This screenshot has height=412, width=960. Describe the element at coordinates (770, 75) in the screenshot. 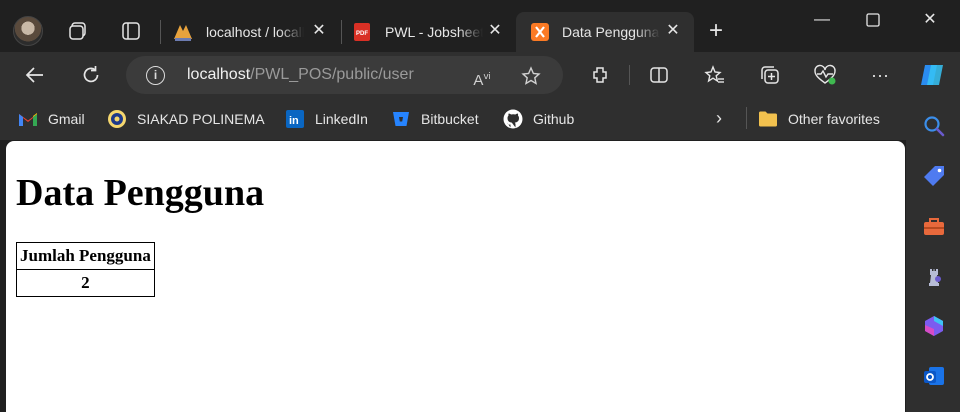

I see `collections-icon` at that location.